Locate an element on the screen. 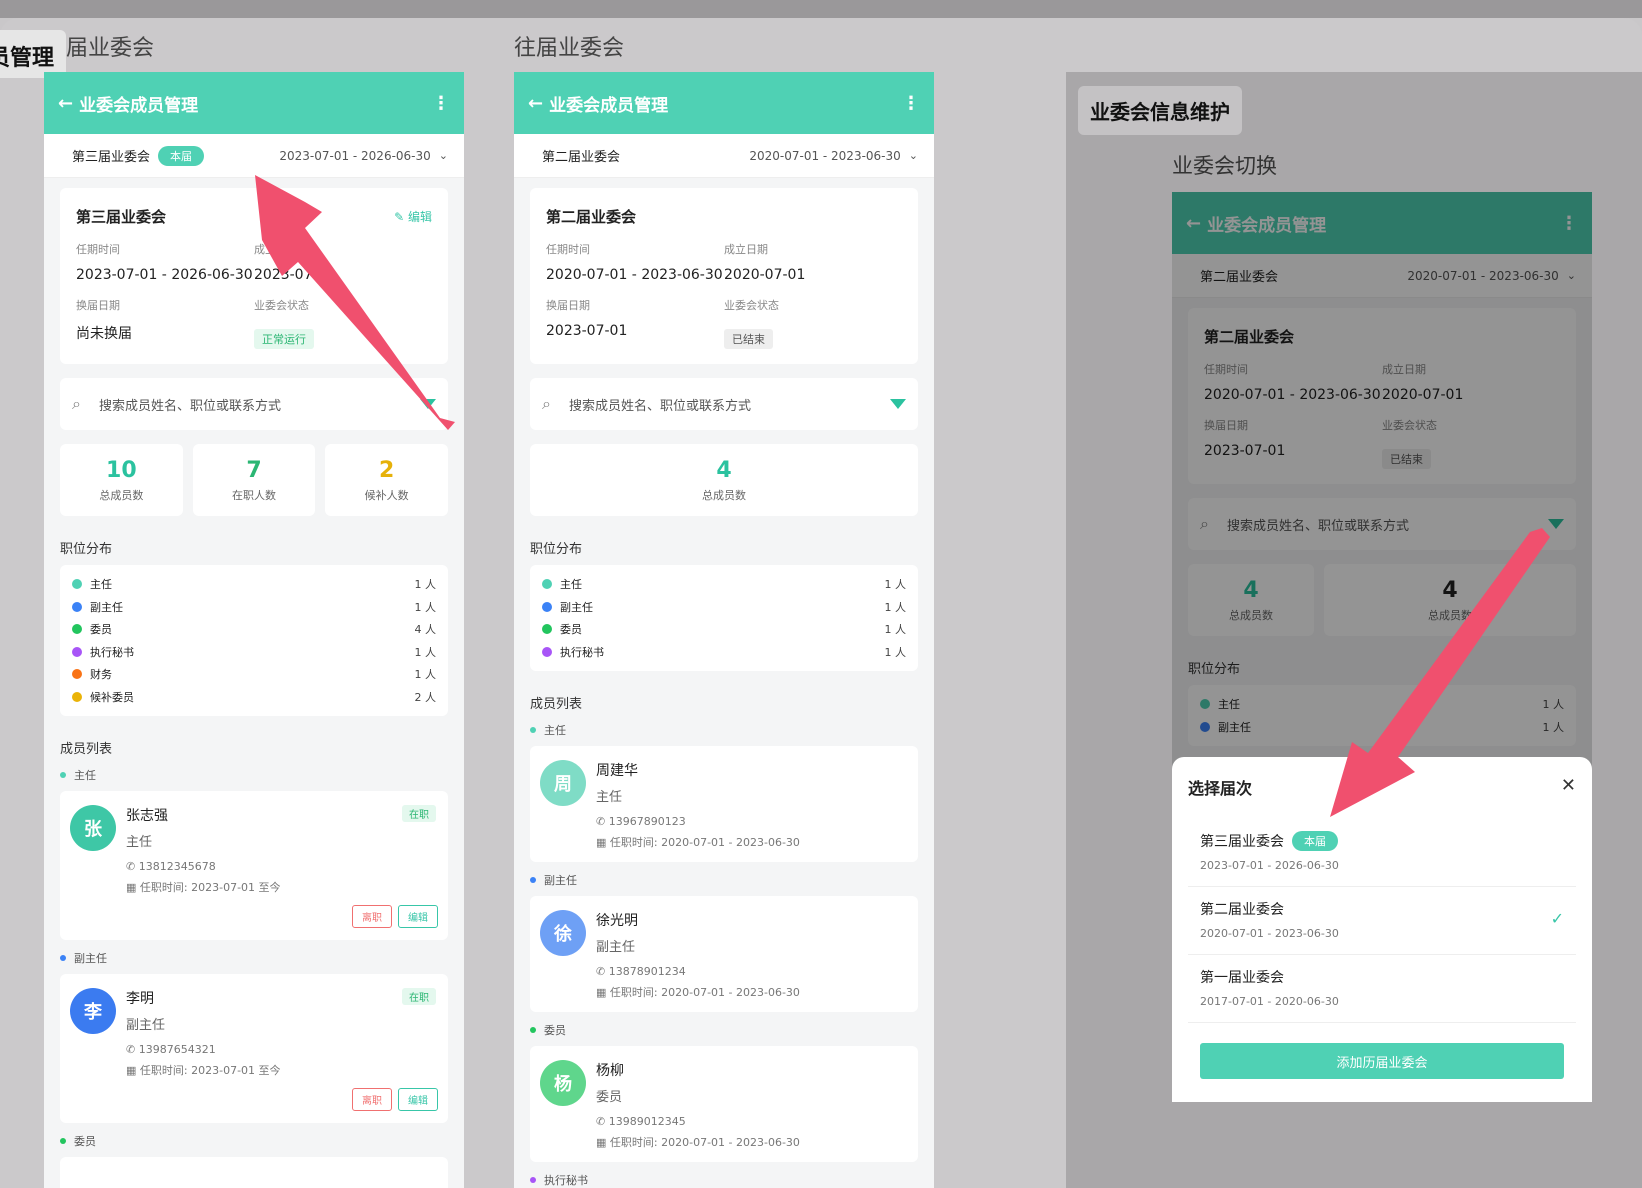  dist-name: 副主任 is located at coordinates (106, 607).